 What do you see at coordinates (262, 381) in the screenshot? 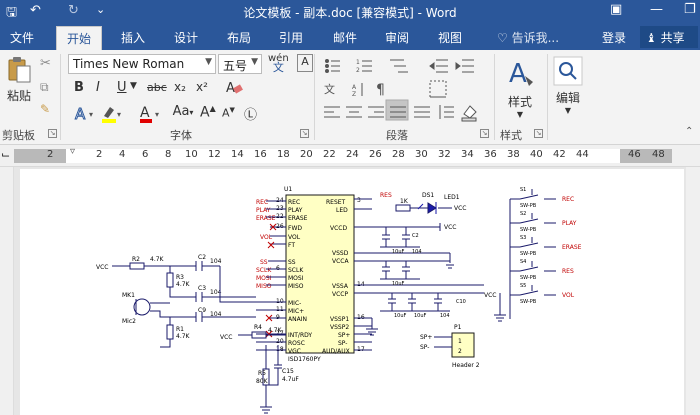
I see `resistor-value: 80K` at bounding box center [262, 381].